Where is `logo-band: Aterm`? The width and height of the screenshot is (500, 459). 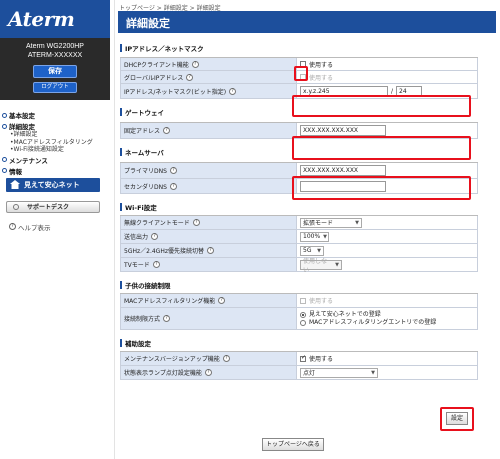
logo-band: Aterm is located at coordinates (55, 19).